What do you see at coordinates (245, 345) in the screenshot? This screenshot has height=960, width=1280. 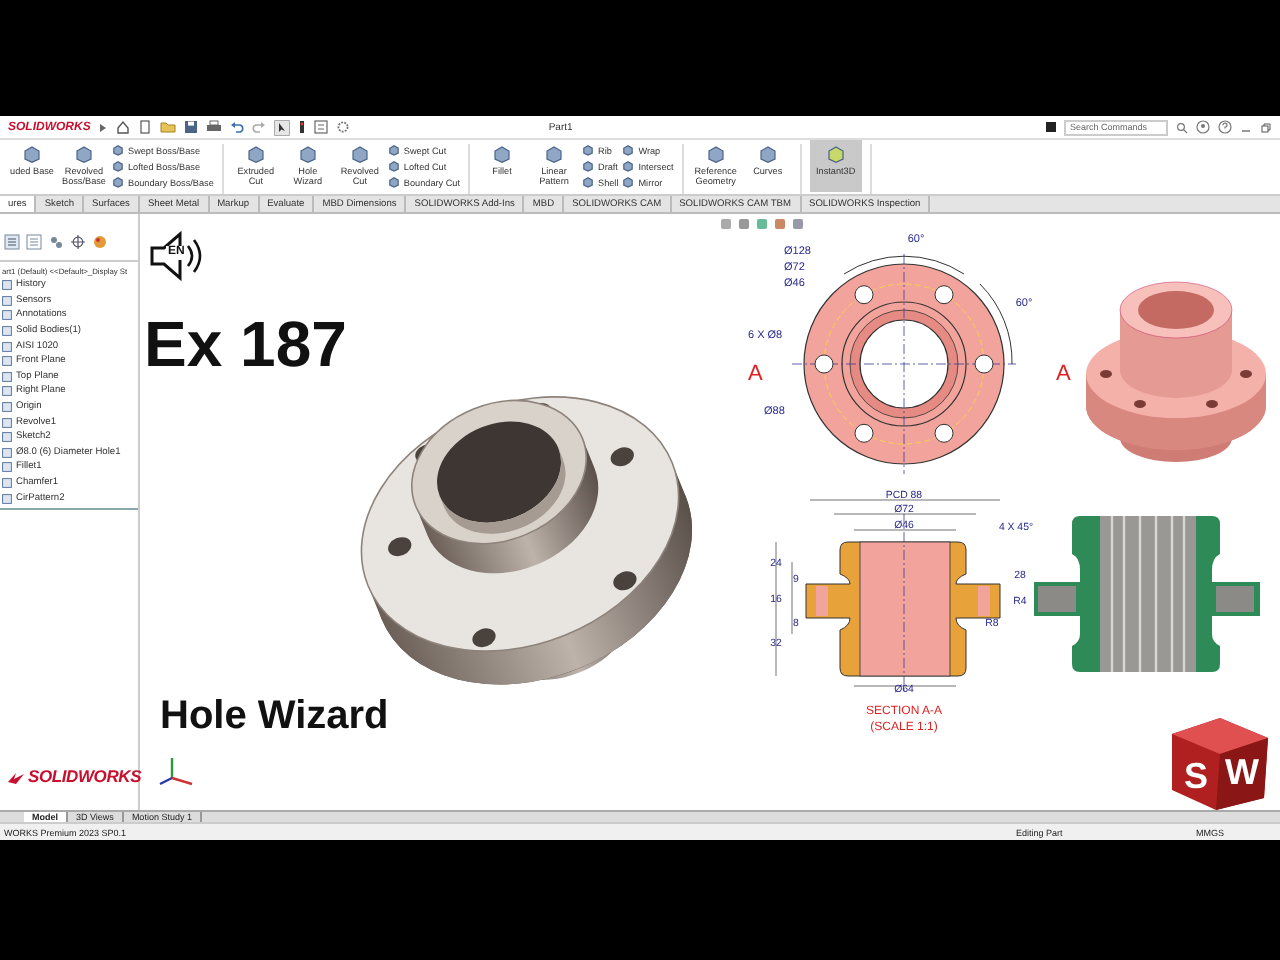 I see `exercise-title: Ex 187` at bounding box center [245, 345].